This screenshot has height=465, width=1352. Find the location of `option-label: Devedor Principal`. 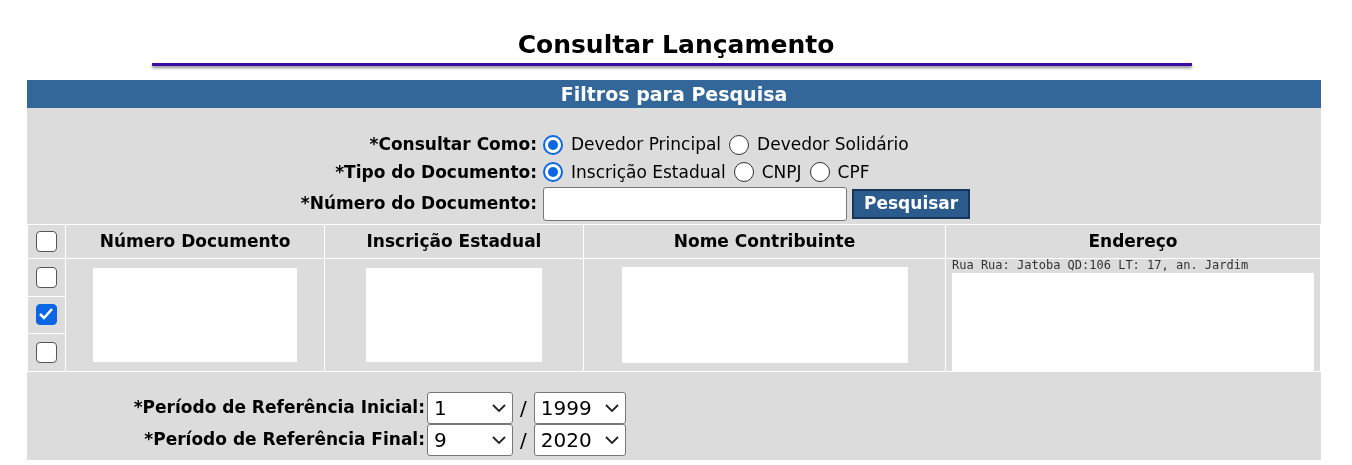

option-label: Devedor Principal is located at coordinates (646, 144).